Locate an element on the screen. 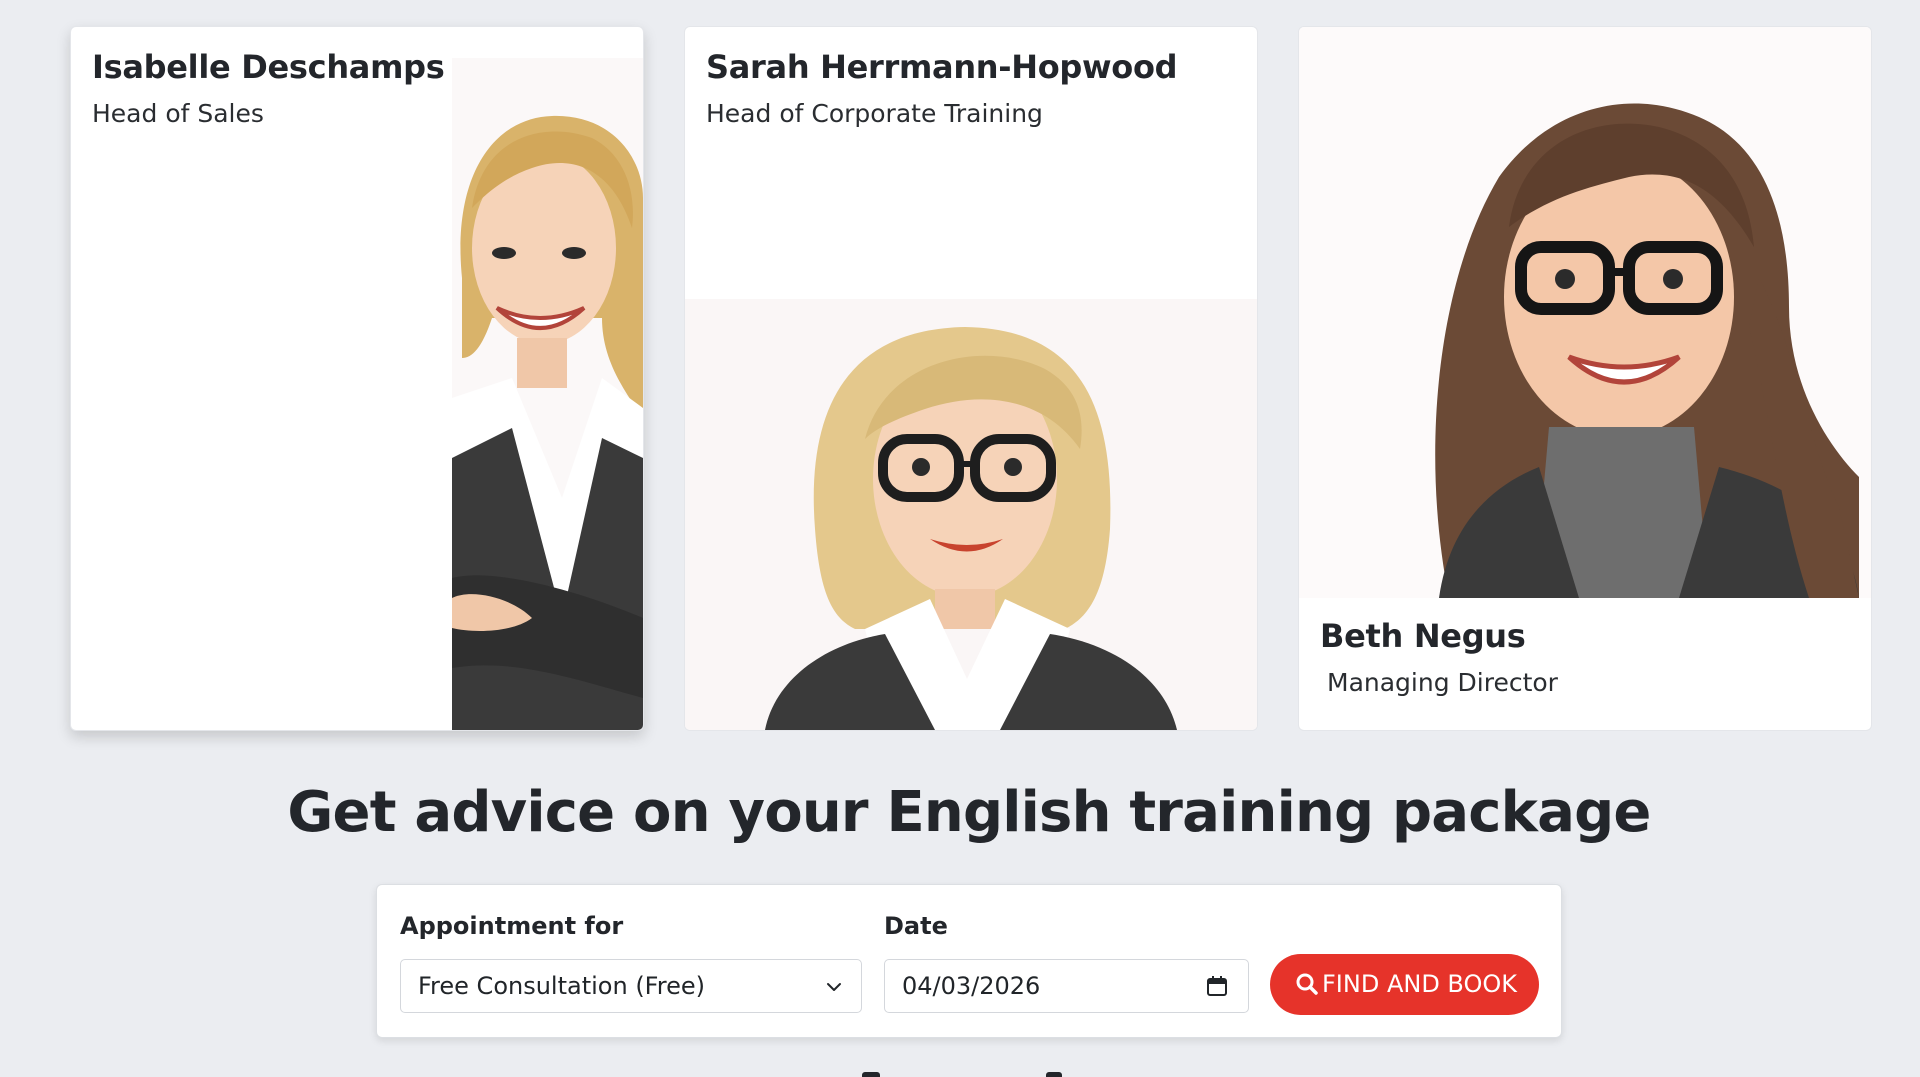  date-input: 04/03/2026 is located at coordinates (1066, 986).